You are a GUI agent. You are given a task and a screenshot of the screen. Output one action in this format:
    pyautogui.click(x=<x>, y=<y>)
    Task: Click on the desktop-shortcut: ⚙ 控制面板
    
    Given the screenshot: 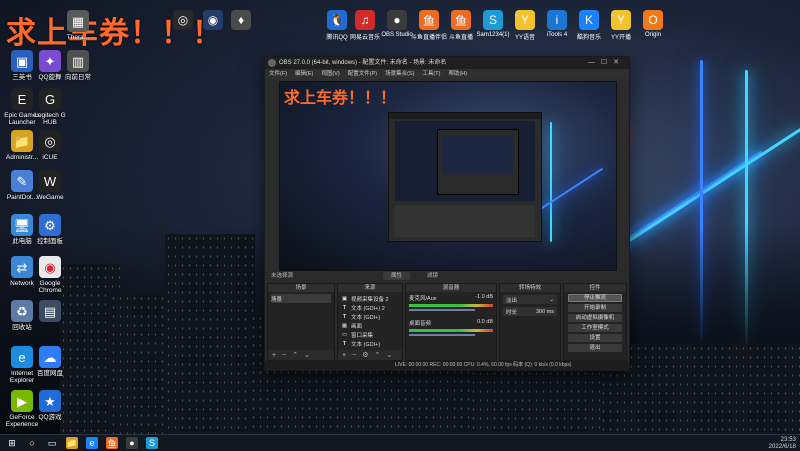 What is the action you would take?
    pyautogui.click(x=50, y=229)
    